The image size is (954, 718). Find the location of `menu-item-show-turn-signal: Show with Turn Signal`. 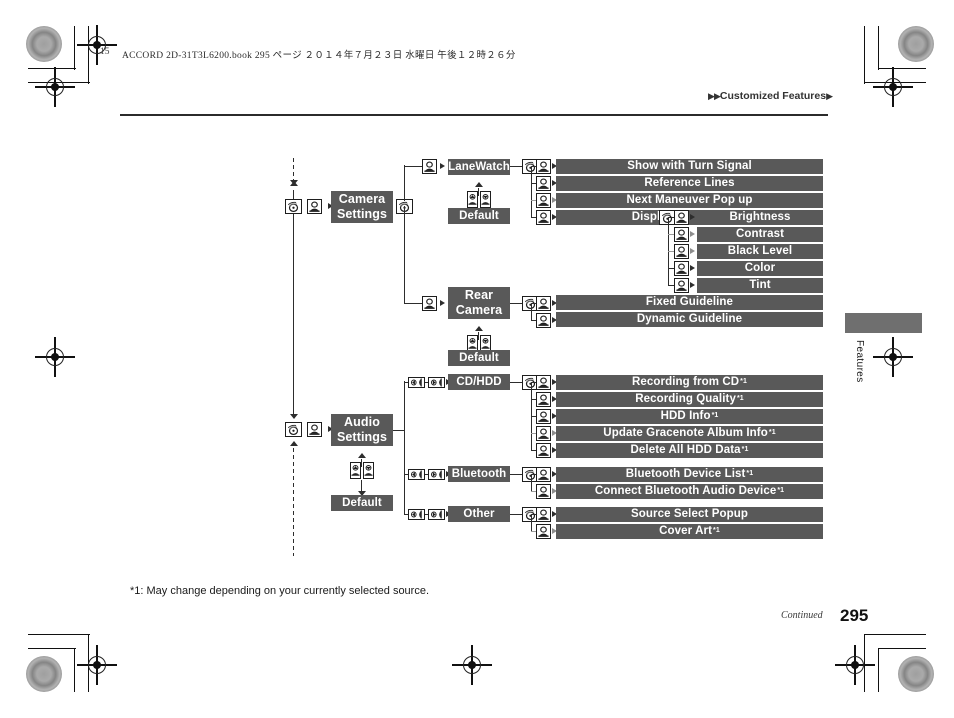

menu-item-show-turn-signal: Show with Turn Signal is located at coordinates (689, 166).